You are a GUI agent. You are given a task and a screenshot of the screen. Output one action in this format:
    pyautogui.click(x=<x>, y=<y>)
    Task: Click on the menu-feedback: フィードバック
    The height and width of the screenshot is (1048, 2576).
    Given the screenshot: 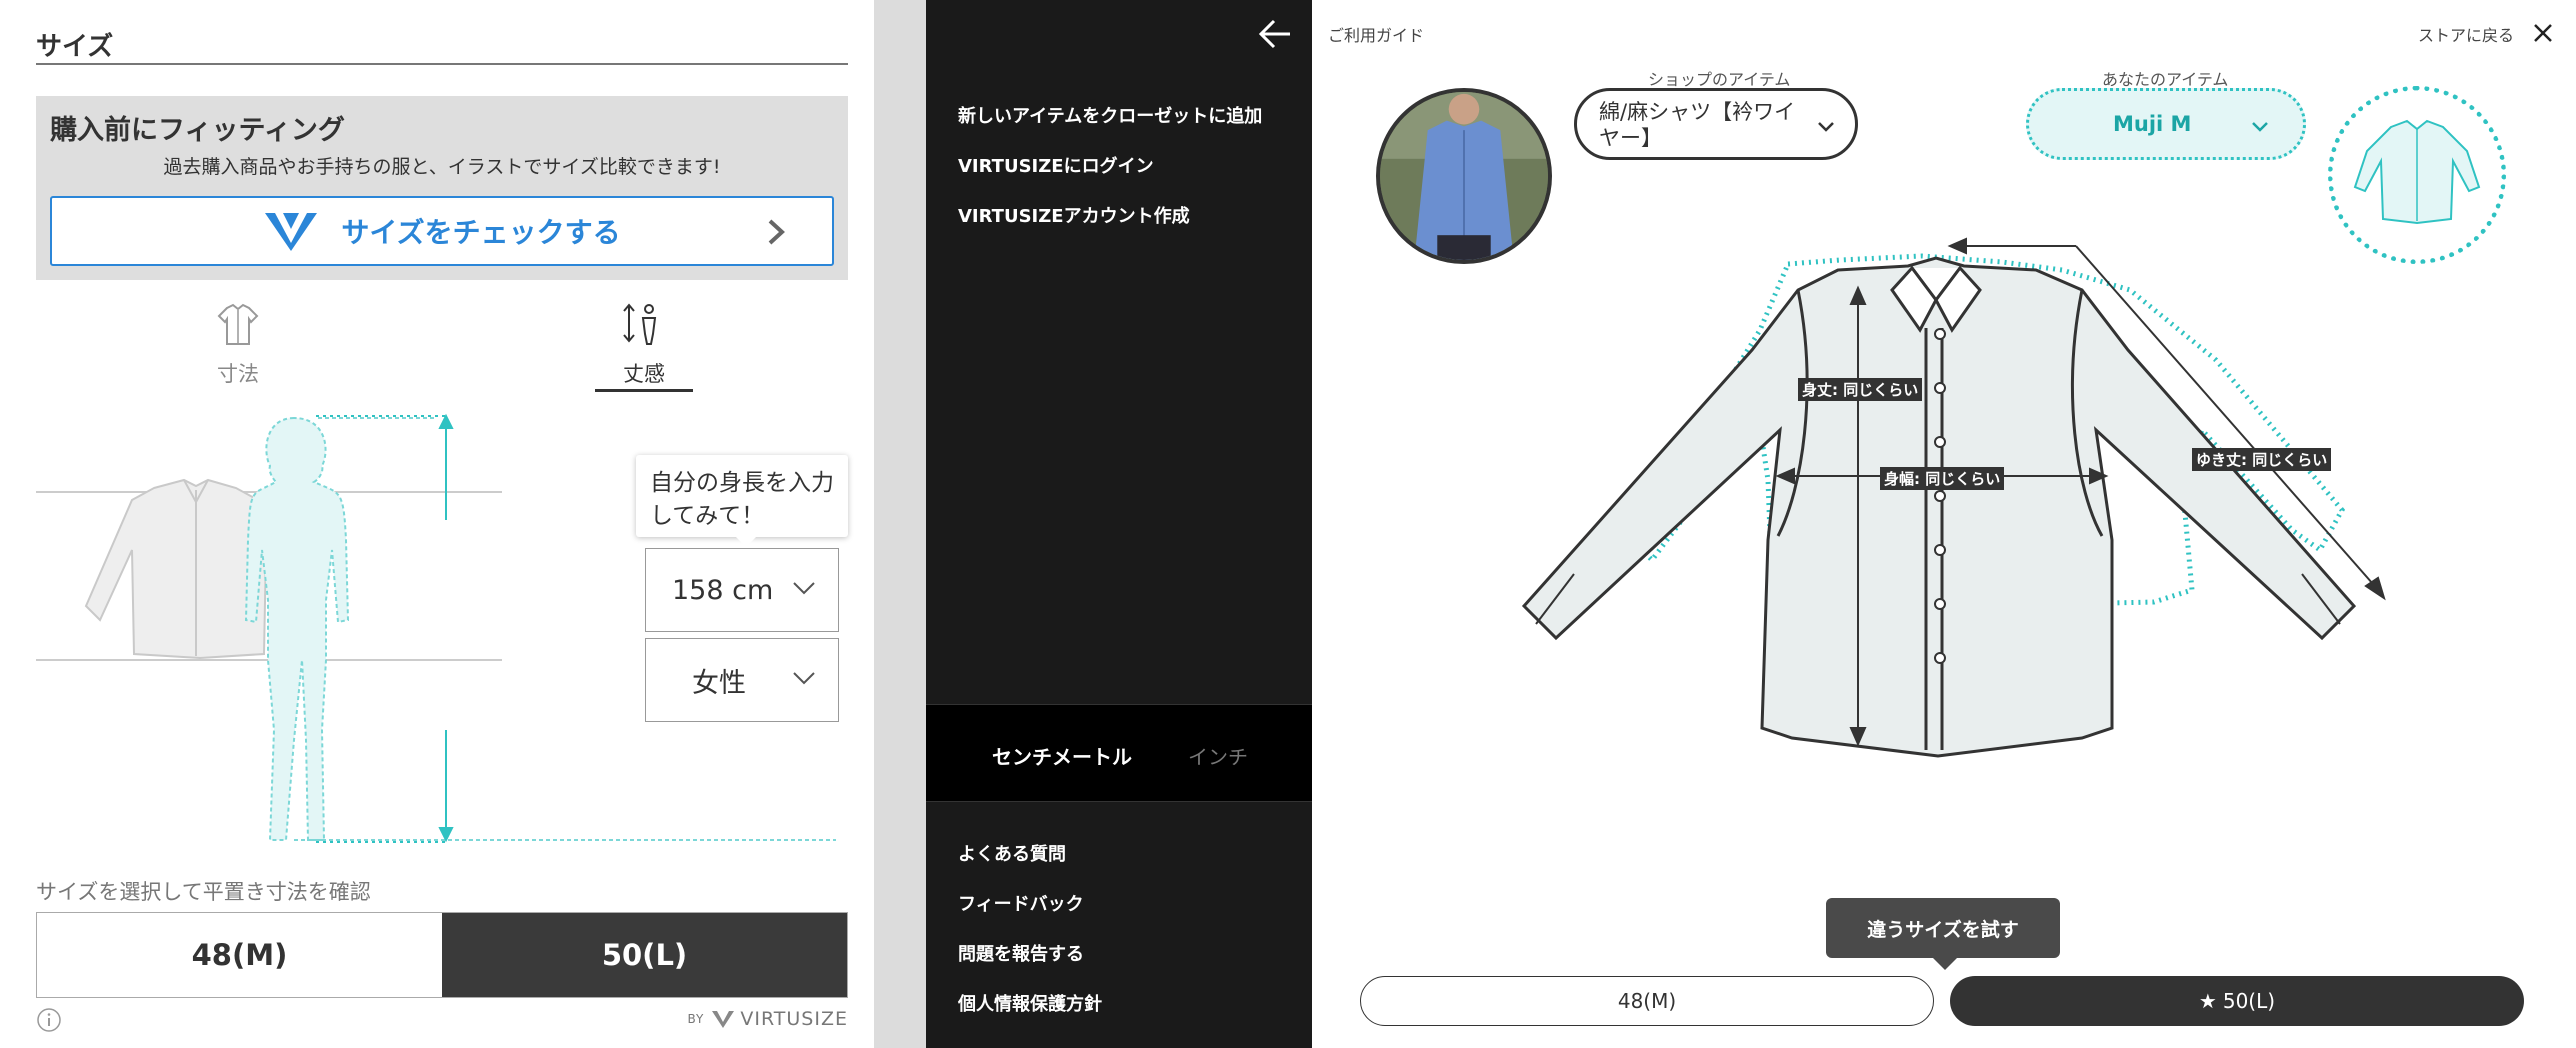 What is the action you would take?
    pyautogui.click(x=1021, y=903)
    